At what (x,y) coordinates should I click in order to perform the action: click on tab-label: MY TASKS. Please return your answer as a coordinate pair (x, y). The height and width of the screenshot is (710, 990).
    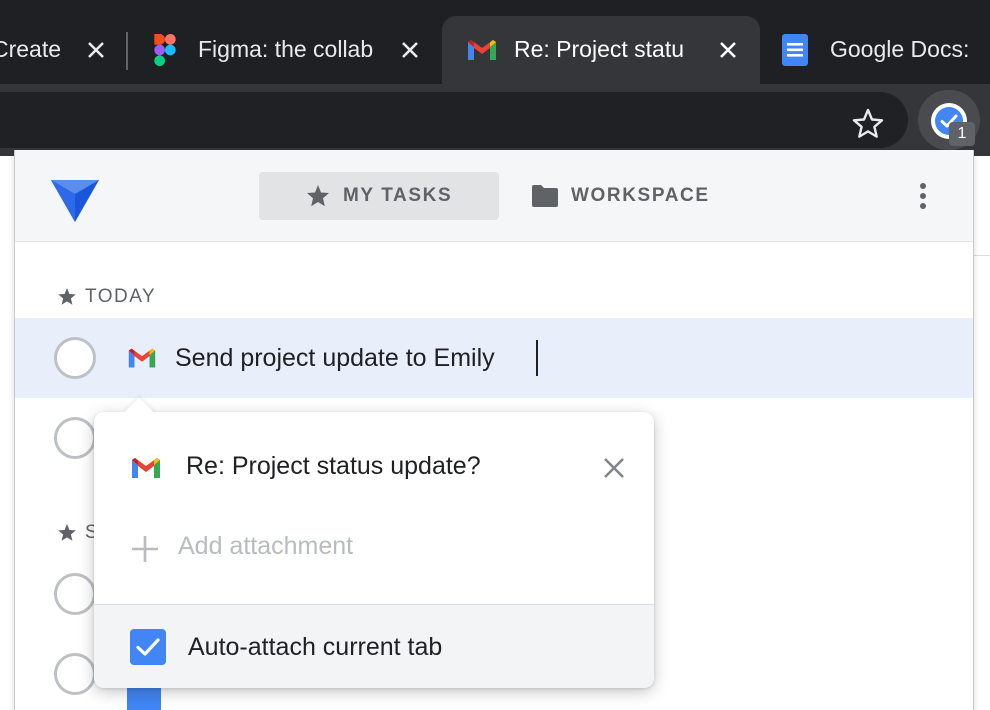
    Looking at the image, I should click on (398, 195).